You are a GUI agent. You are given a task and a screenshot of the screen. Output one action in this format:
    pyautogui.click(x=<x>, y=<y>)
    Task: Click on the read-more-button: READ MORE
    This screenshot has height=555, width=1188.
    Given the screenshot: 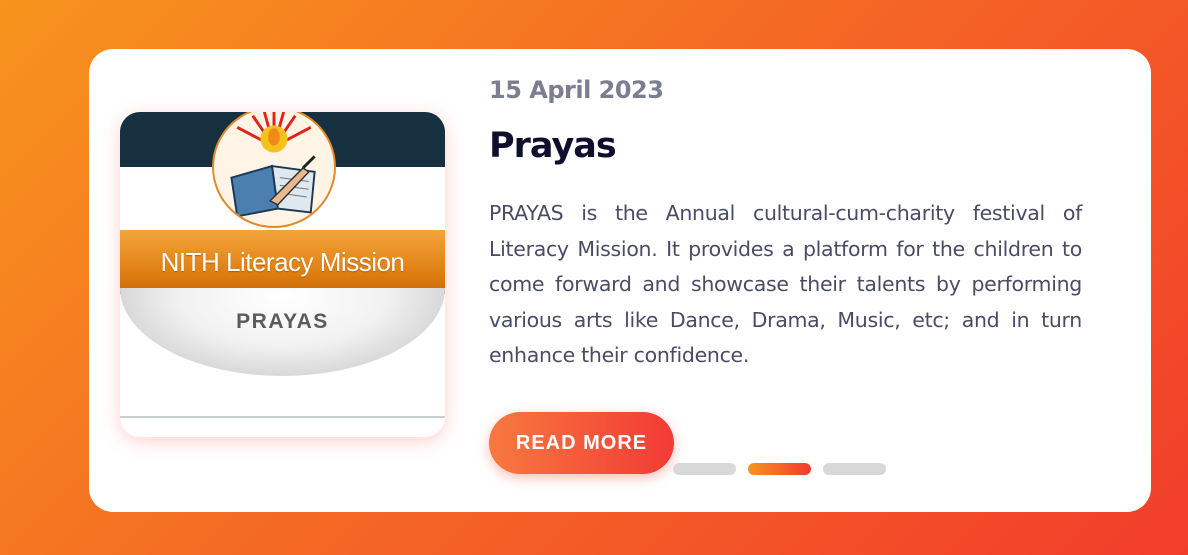 What is the action you would take?
    pyautogui.click(x=581, y=443)
    